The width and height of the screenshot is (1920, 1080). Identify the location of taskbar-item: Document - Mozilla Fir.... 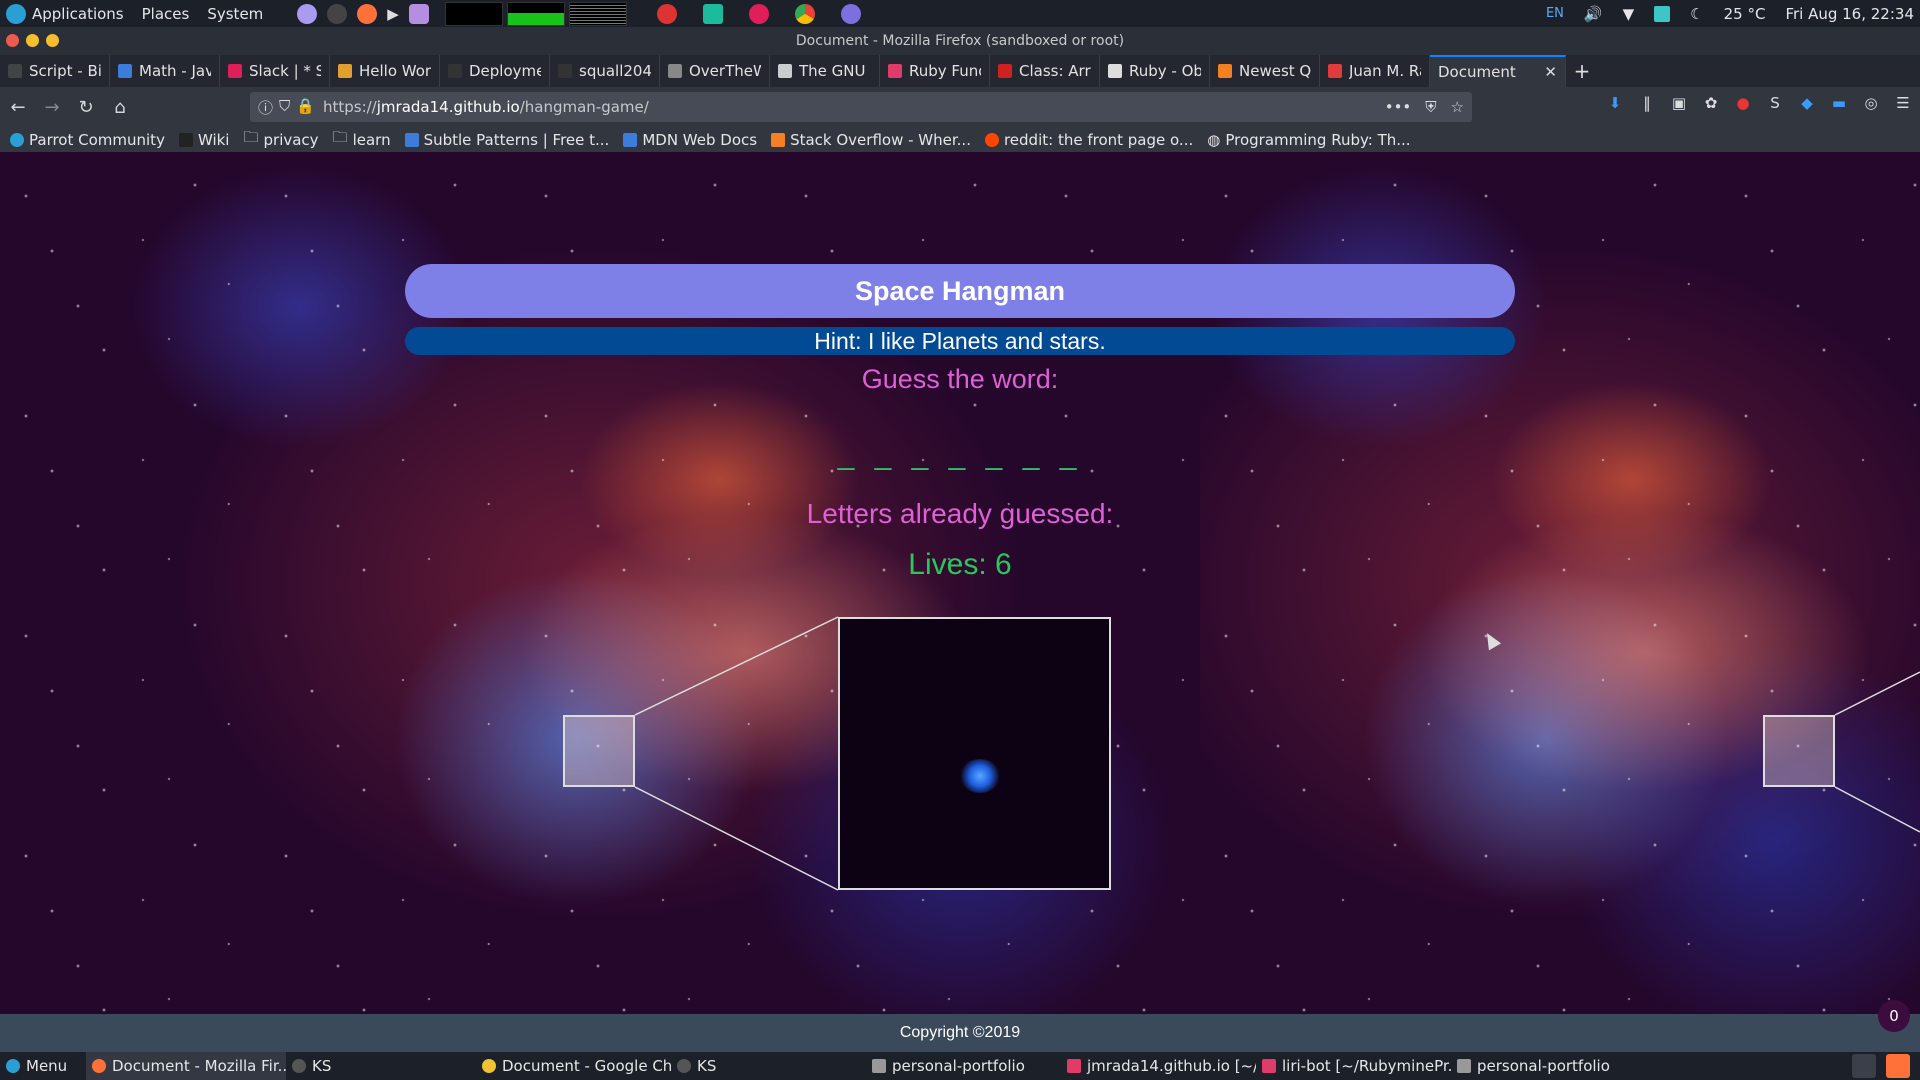
(186, 1066).